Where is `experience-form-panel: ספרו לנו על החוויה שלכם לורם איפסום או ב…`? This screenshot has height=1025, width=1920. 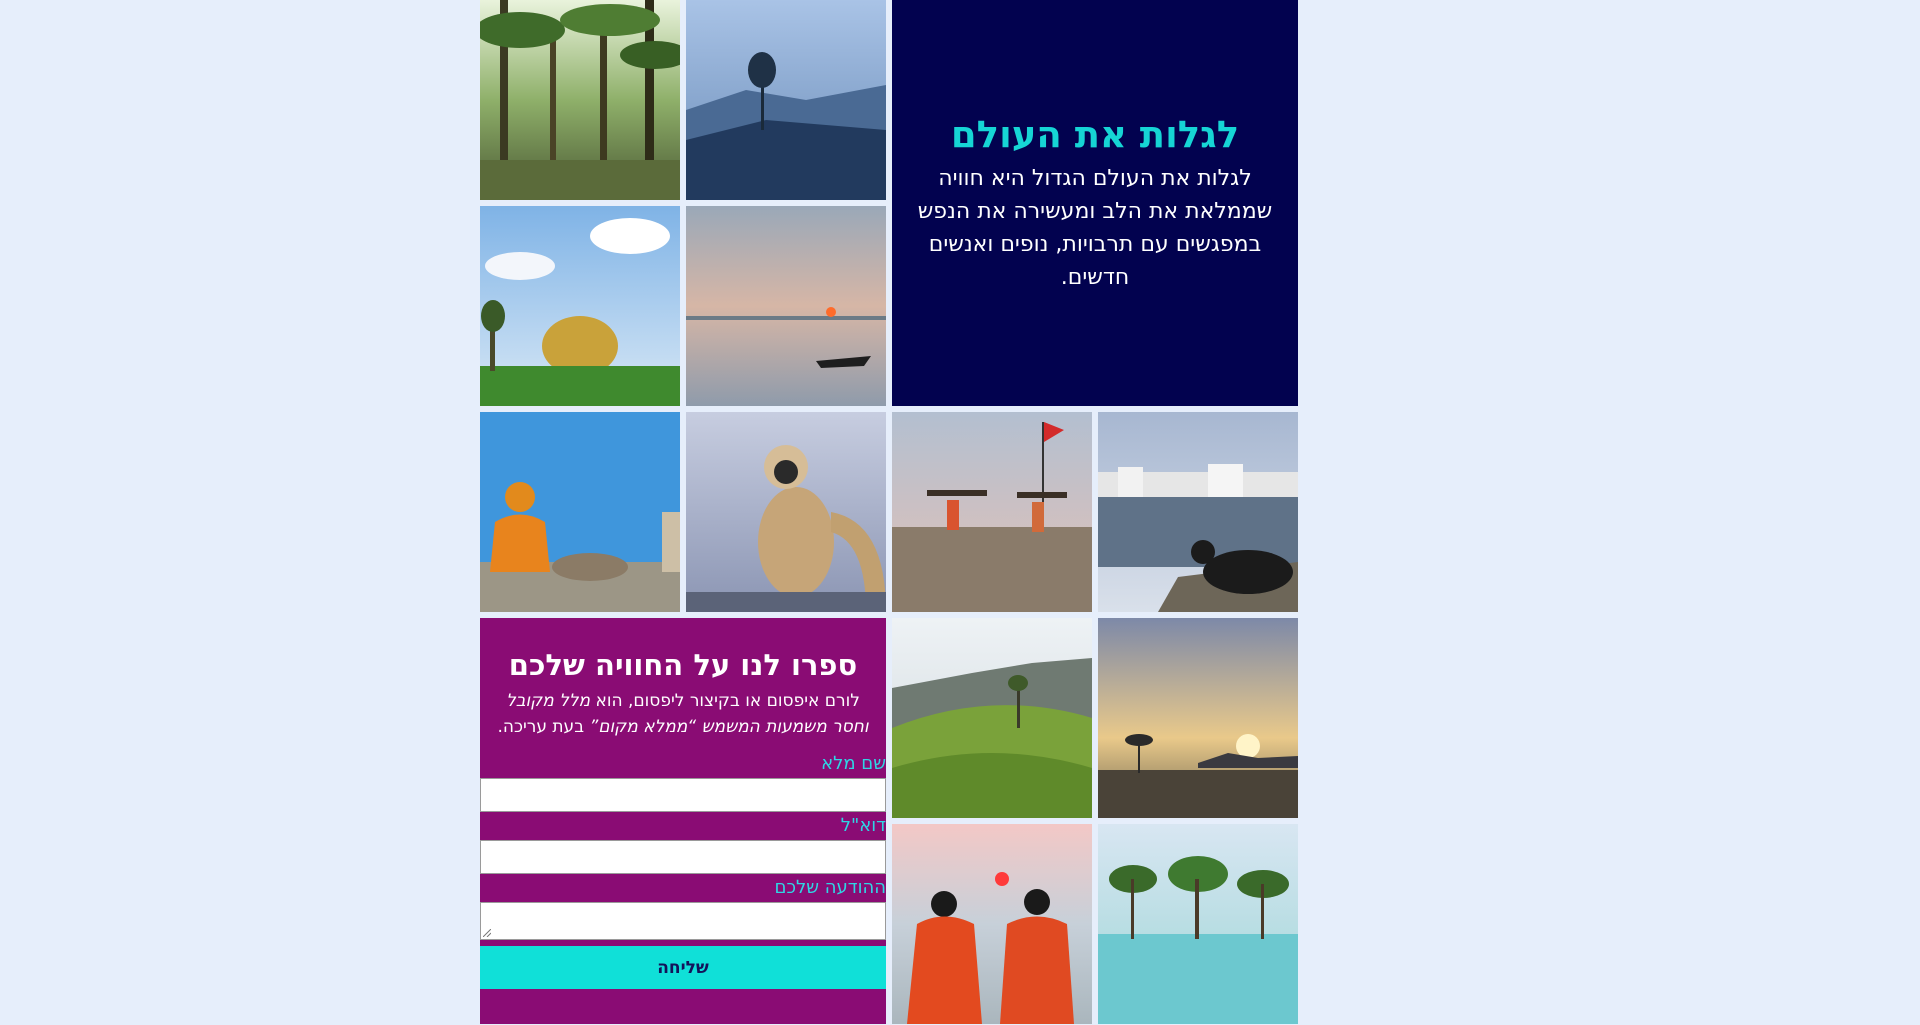 experience-form-panel: ספרו לנו על החוויה שלכם לורם איפסום או ב… is located at coordinates (683, 821).